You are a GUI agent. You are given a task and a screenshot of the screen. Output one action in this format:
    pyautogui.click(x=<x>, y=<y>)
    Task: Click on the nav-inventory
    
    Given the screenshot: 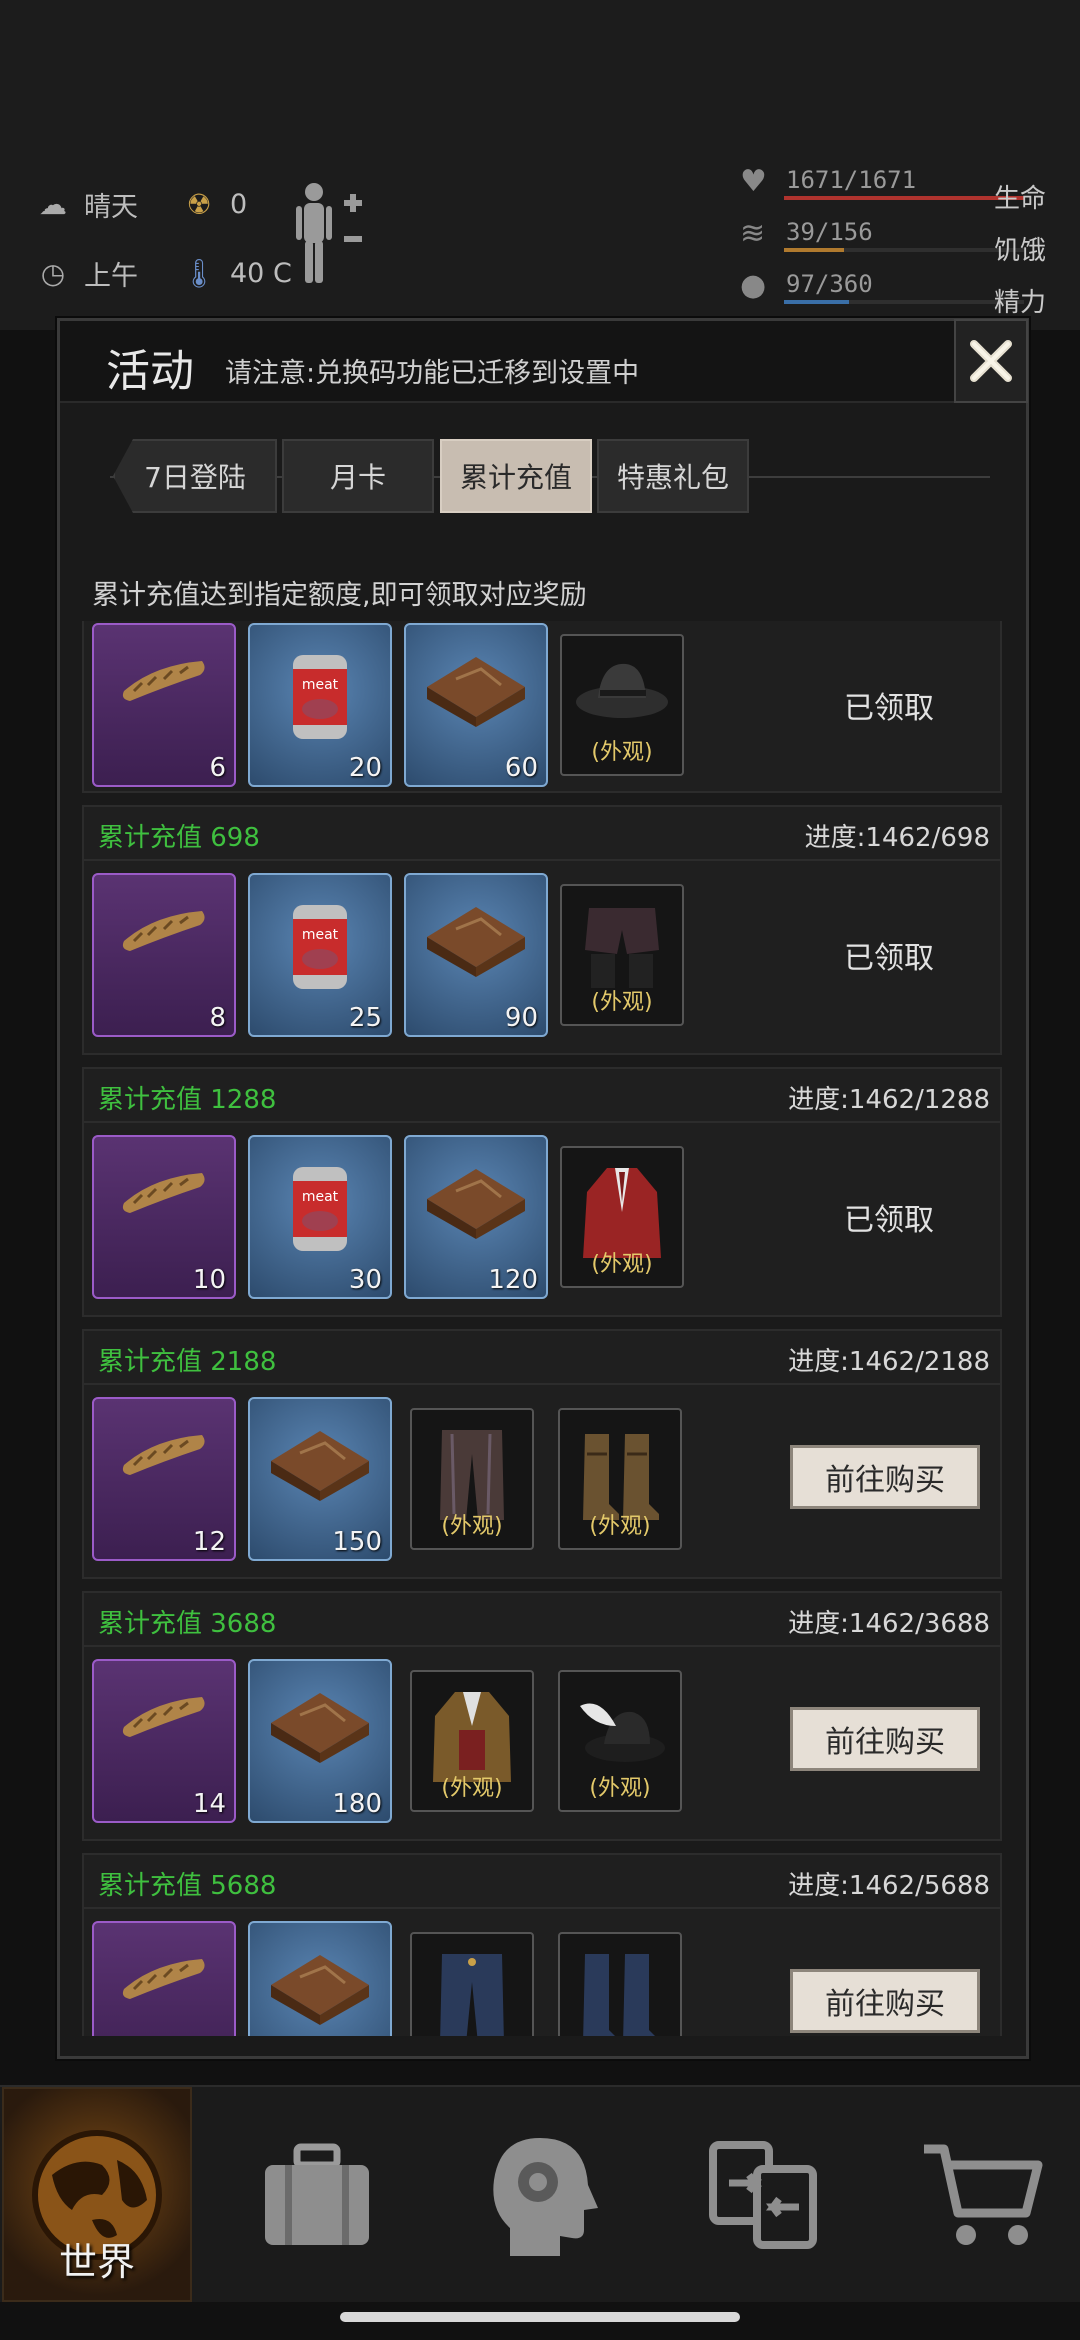 What is the action you would take?
    pyautogui.click(x=317, y=2194)
    